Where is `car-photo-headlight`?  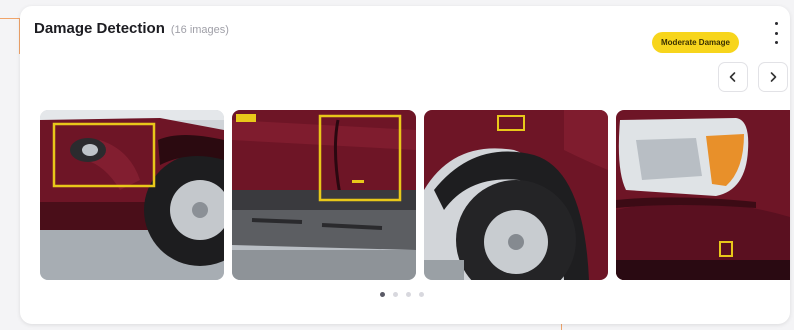 car-photo-headlight is located at coordinates (703, 195).